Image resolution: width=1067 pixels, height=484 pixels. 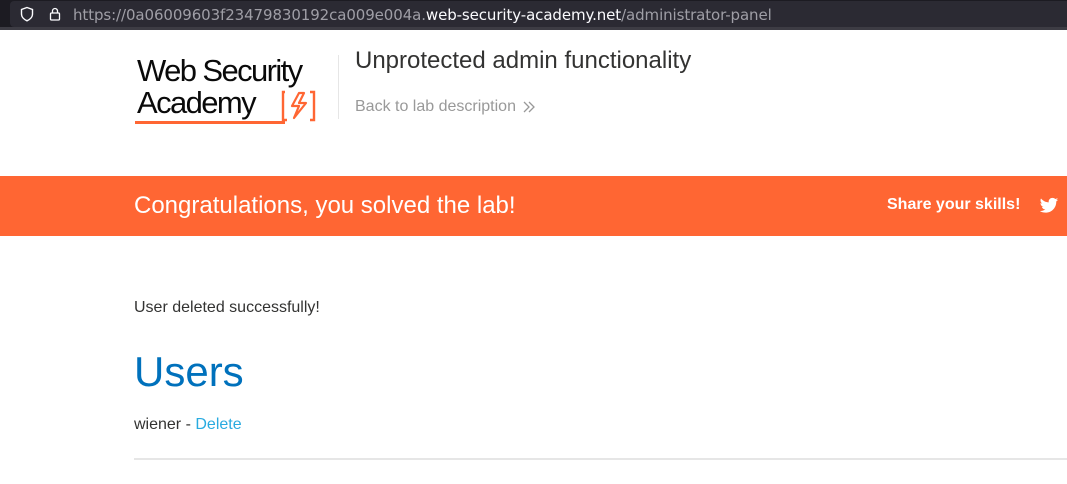 I want to click on back-link-label: Back to lab description, so click(x=435, y=106).